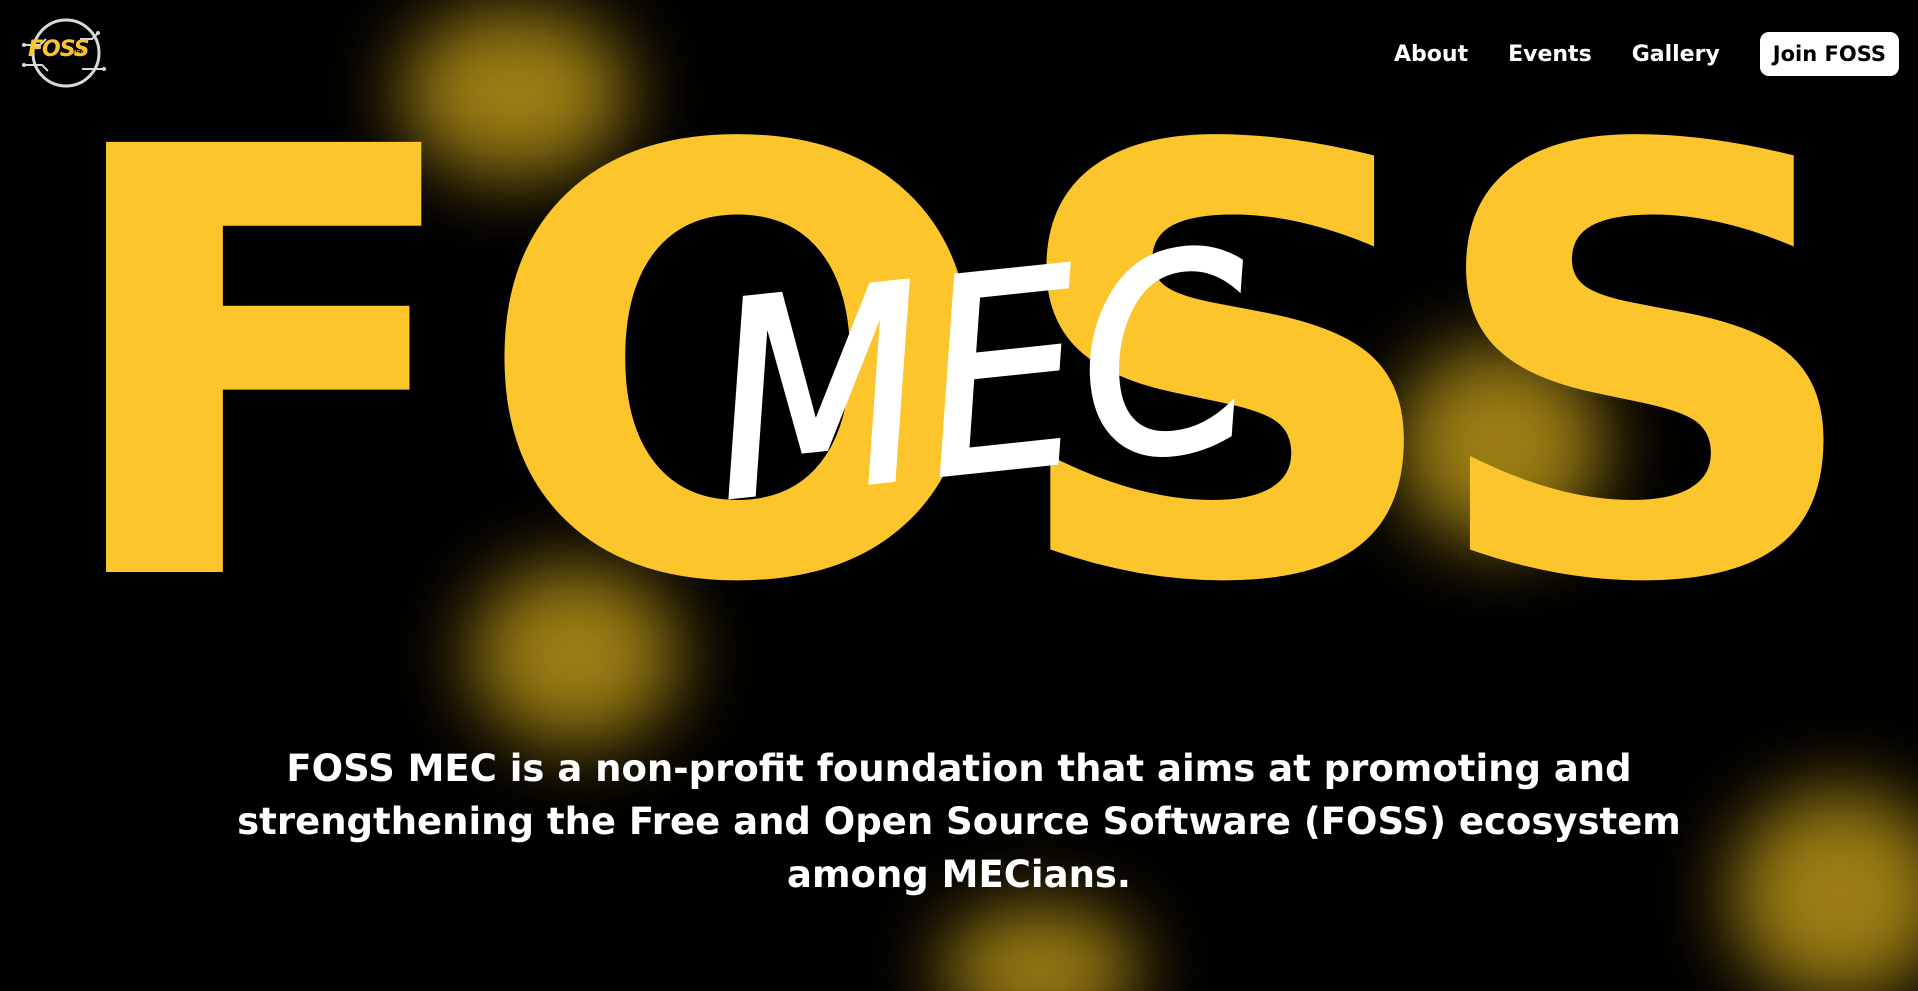  Describe the element at coordinates (1829, 54) in the screenshot. I see `join-foss-button: Join FOSS` at that location.